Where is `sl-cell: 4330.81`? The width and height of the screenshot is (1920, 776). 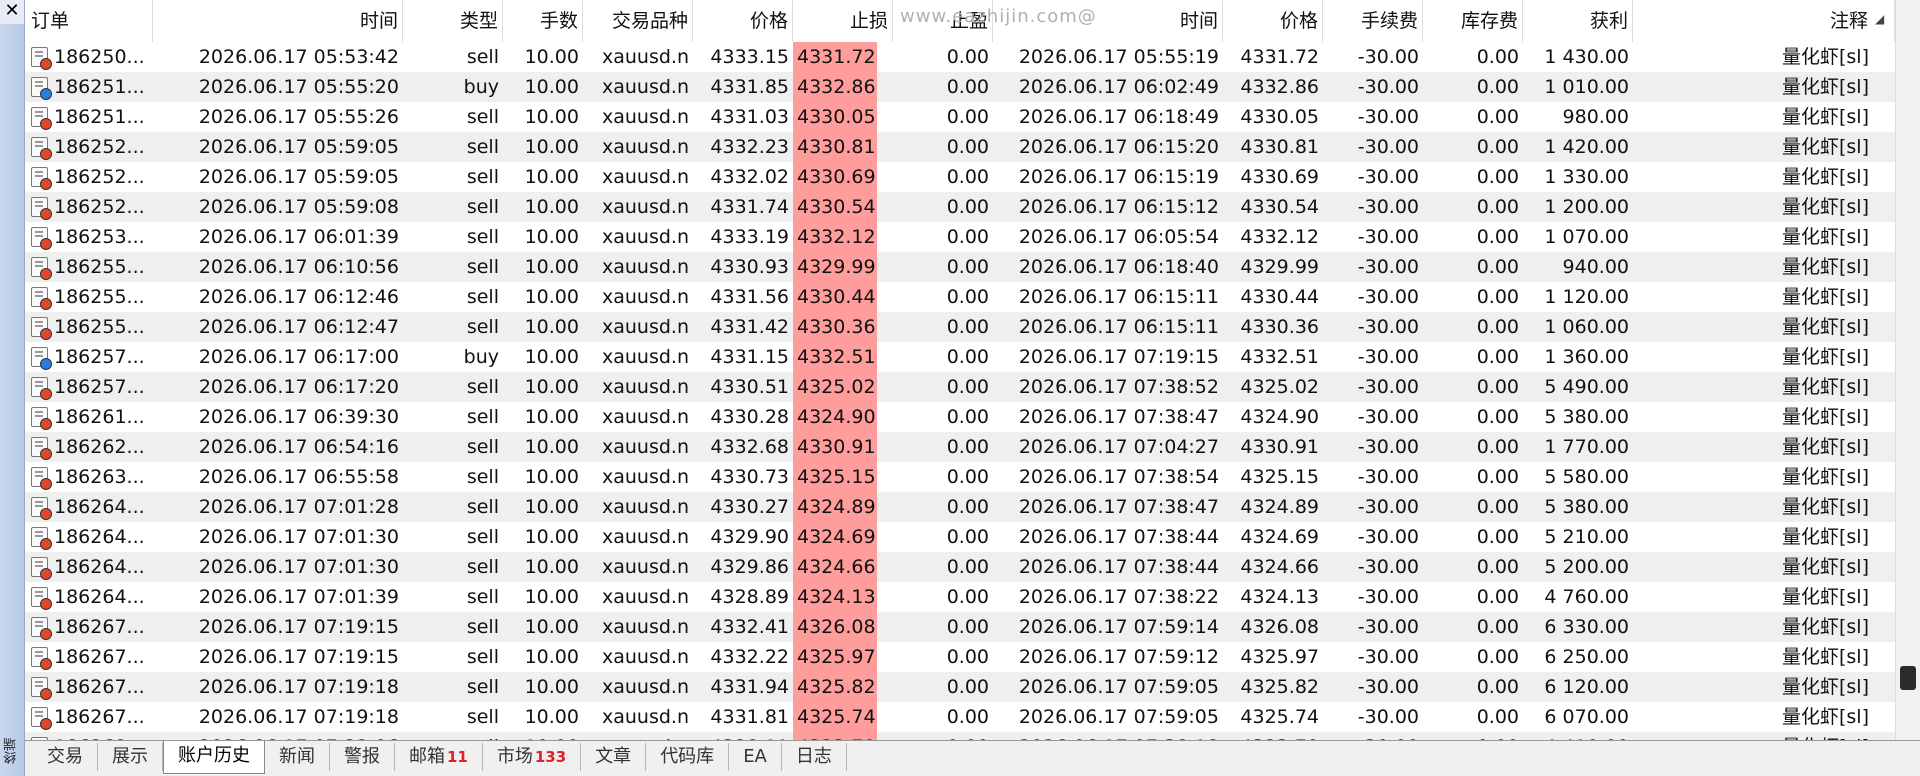 sl-cell: 4330.81 is located at coordinates (835, 147).